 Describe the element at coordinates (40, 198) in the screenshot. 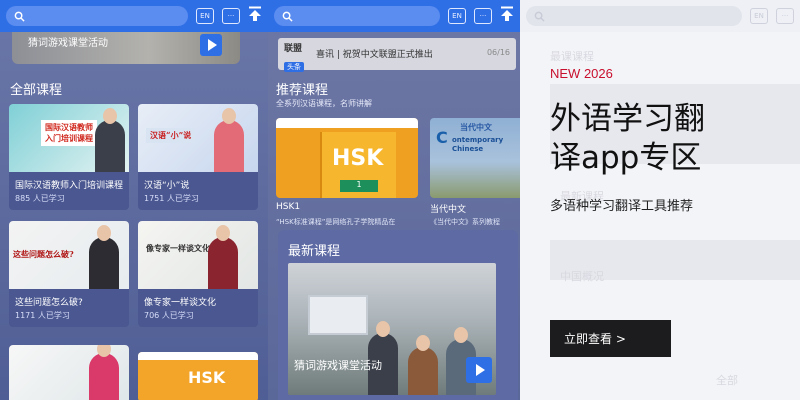

I see `course-learners: 885 人已学习` at that location.